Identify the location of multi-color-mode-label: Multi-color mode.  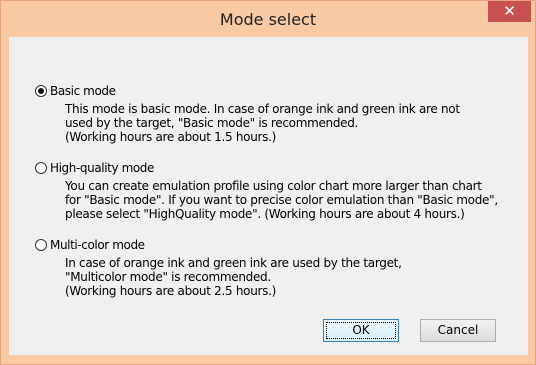
(97, 245).